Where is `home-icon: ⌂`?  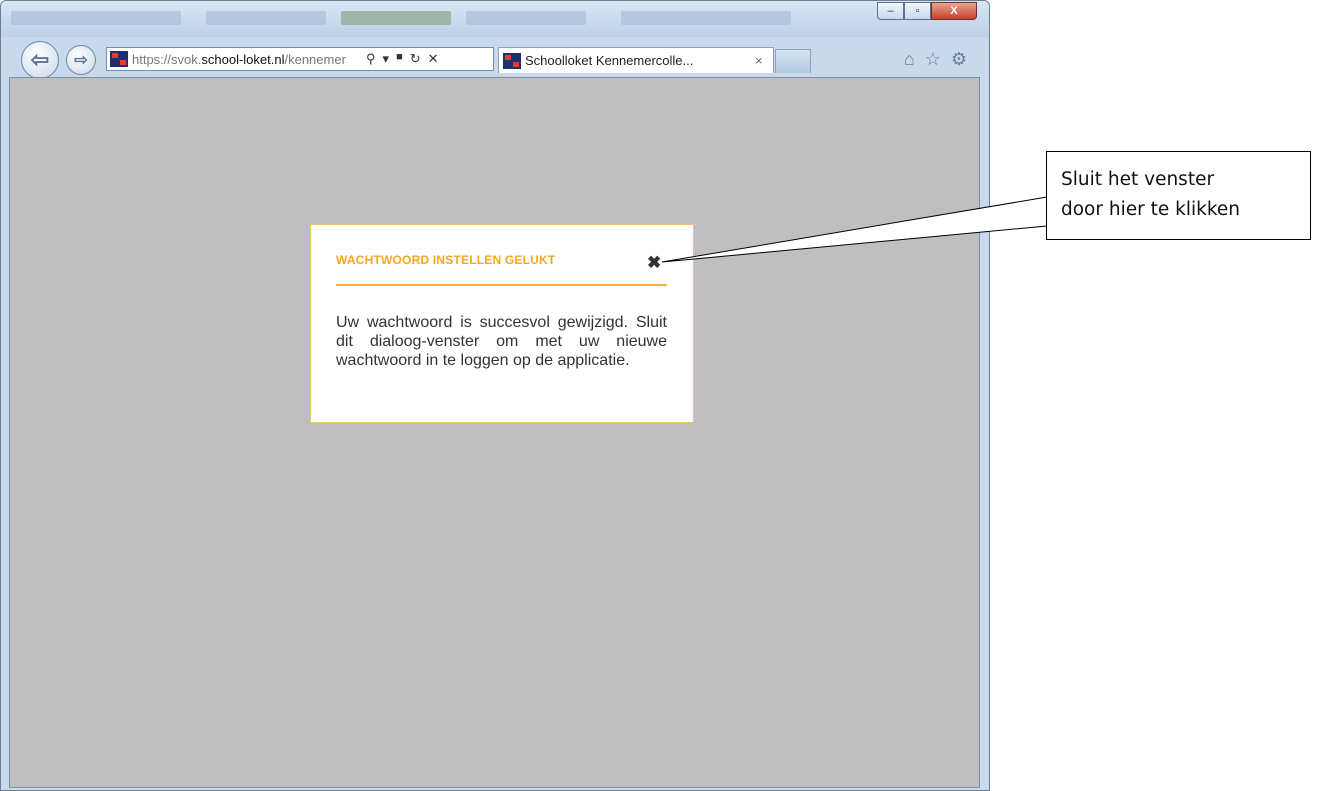
home-icon: ⌂ is located at coordinates (909, 59).